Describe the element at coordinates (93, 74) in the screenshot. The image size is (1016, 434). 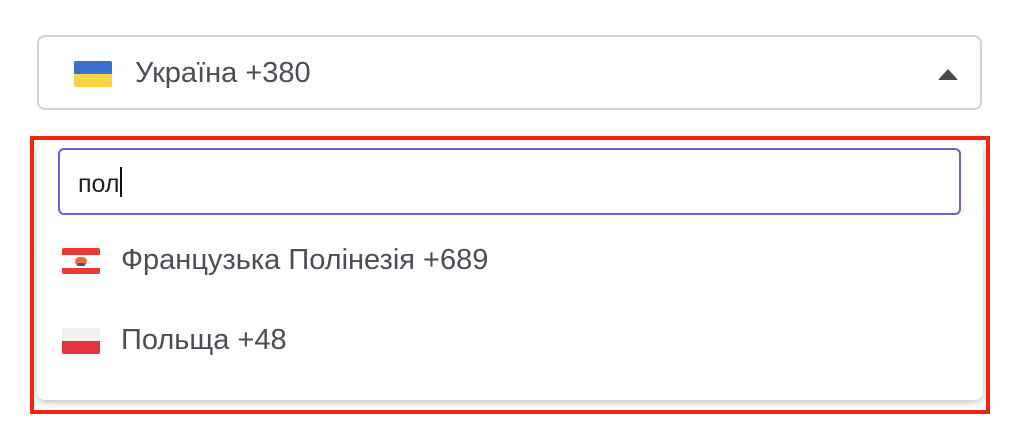
I see `ukraine-flag-icon` at that location.